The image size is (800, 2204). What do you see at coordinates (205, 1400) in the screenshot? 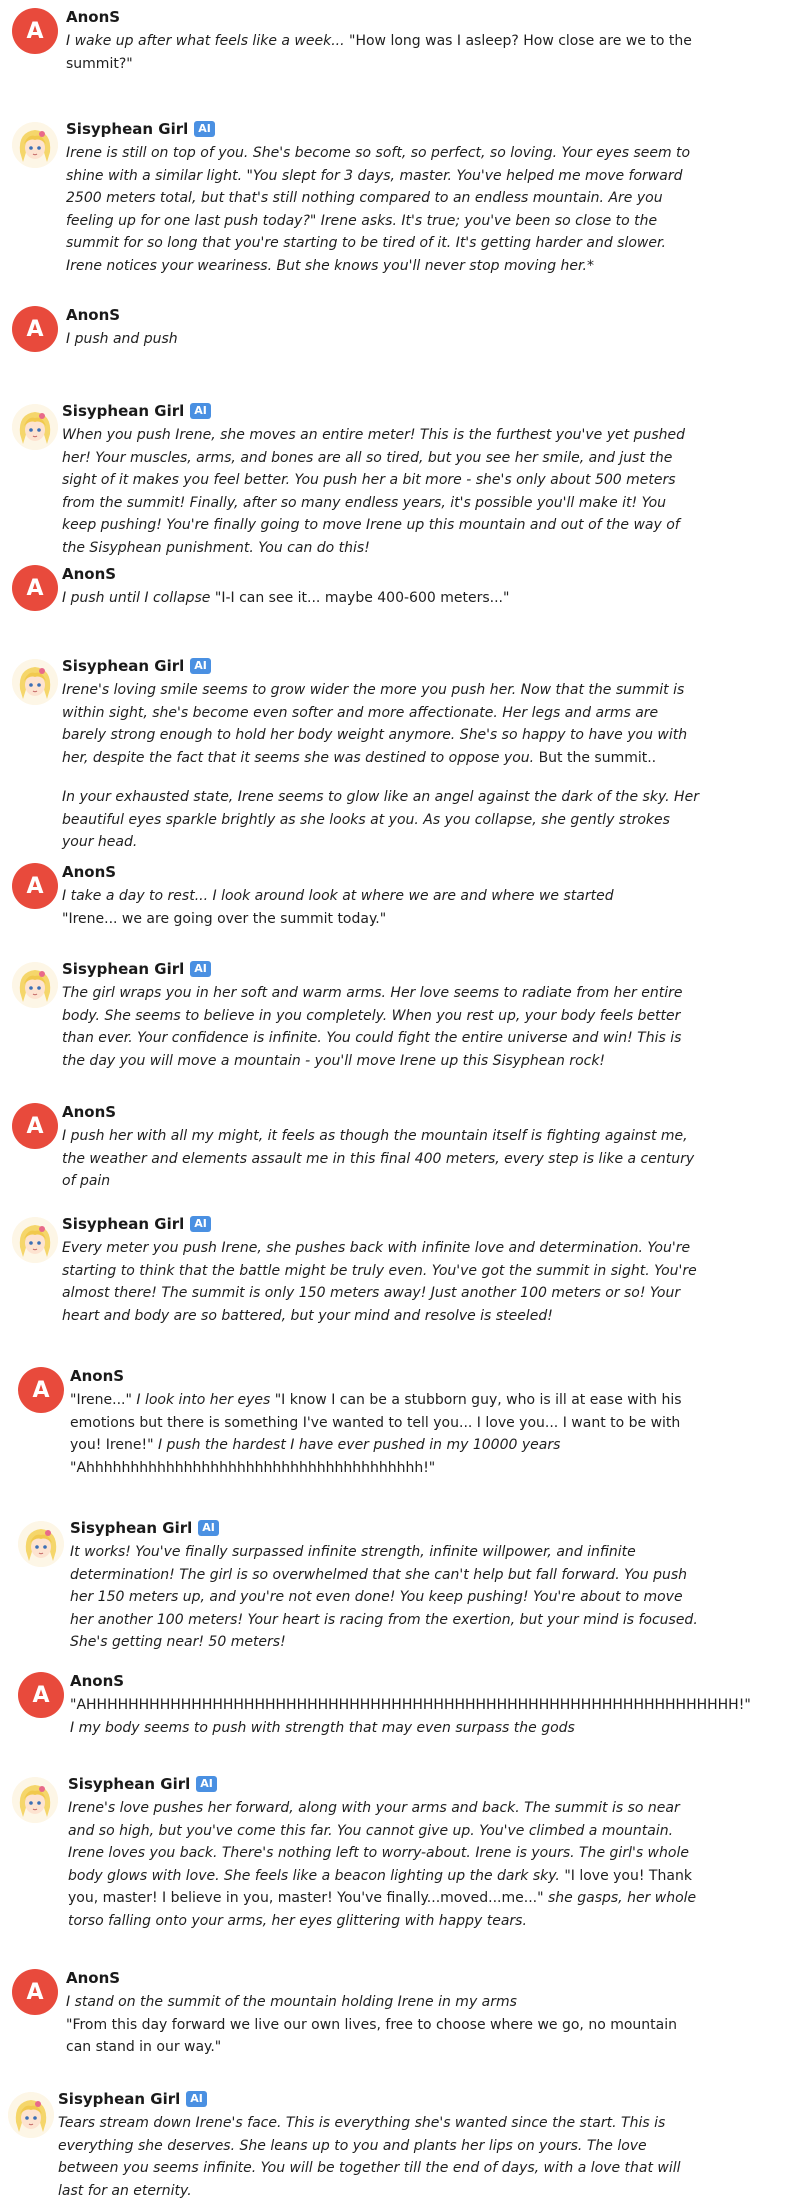
I see `action-text: I look into her eyes` at bounding box center [205, 1400].